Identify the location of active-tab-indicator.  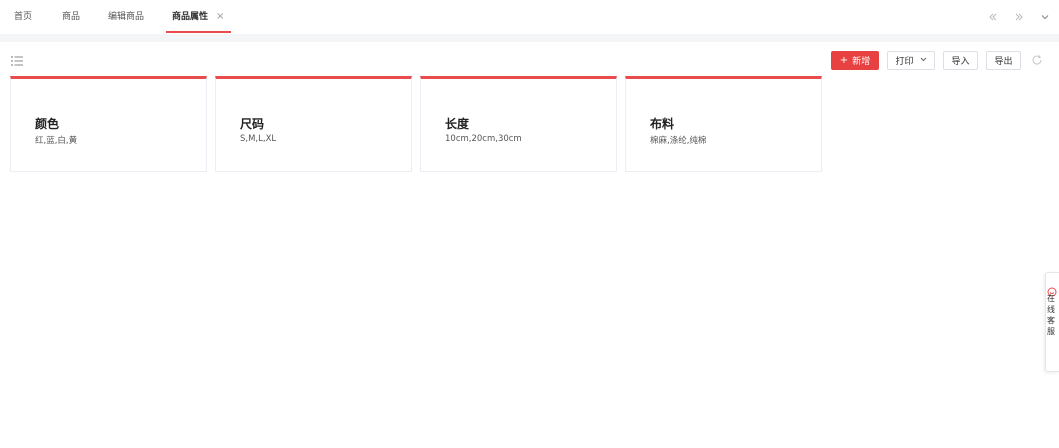
(198, 32).